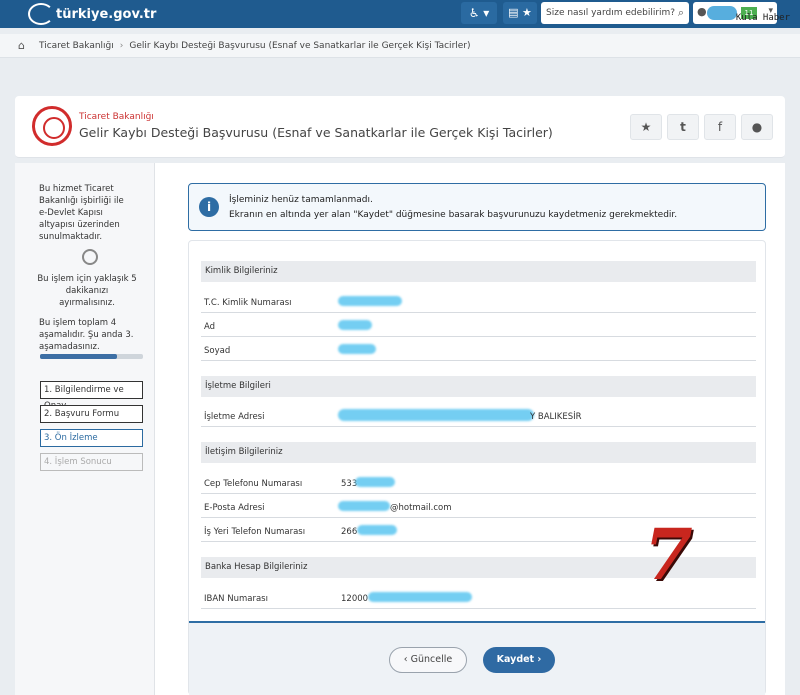 Image resolution: width=800 pixels, height=695 pixels. Describe the element at coordinates (116, 117) in the screenshot. I see `ministry-name: Ticaret Bakanlığı` at that location.